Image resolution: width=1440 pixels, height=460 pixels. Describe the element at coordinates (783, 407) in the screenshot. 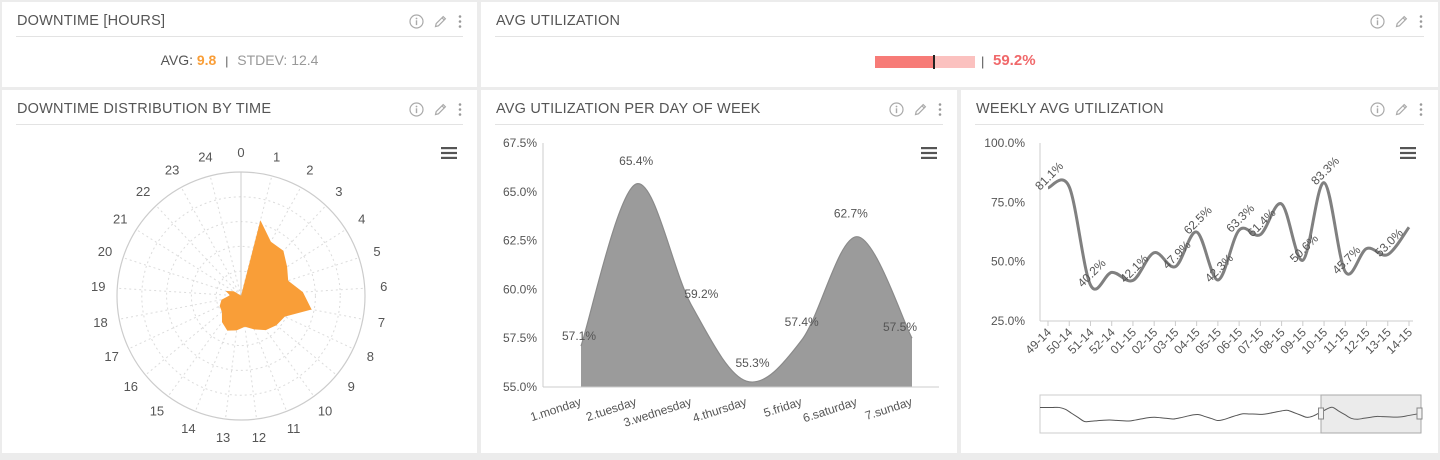

I see `x-tick-label: 5.friday` at that location.